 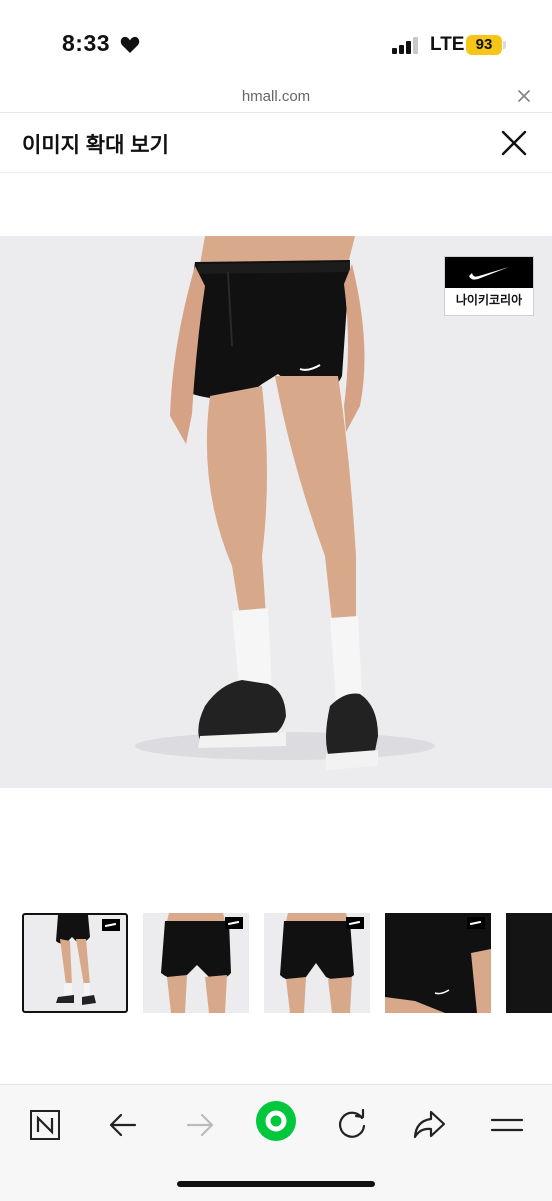 I want to click on swoosh-logo, so click(x=489, y=272).